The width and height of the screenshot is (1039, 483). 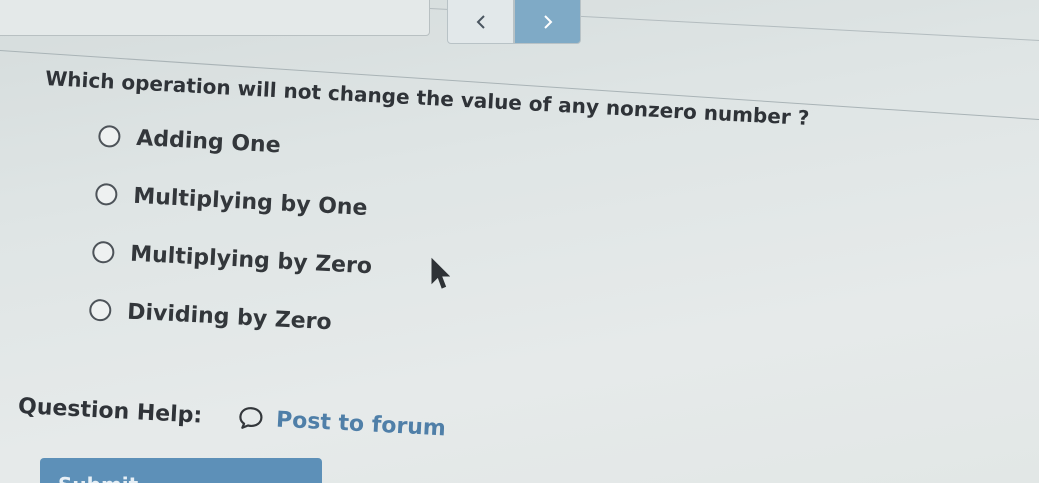 I want to click on option-label: Adding One, so click(x=208, y=141).